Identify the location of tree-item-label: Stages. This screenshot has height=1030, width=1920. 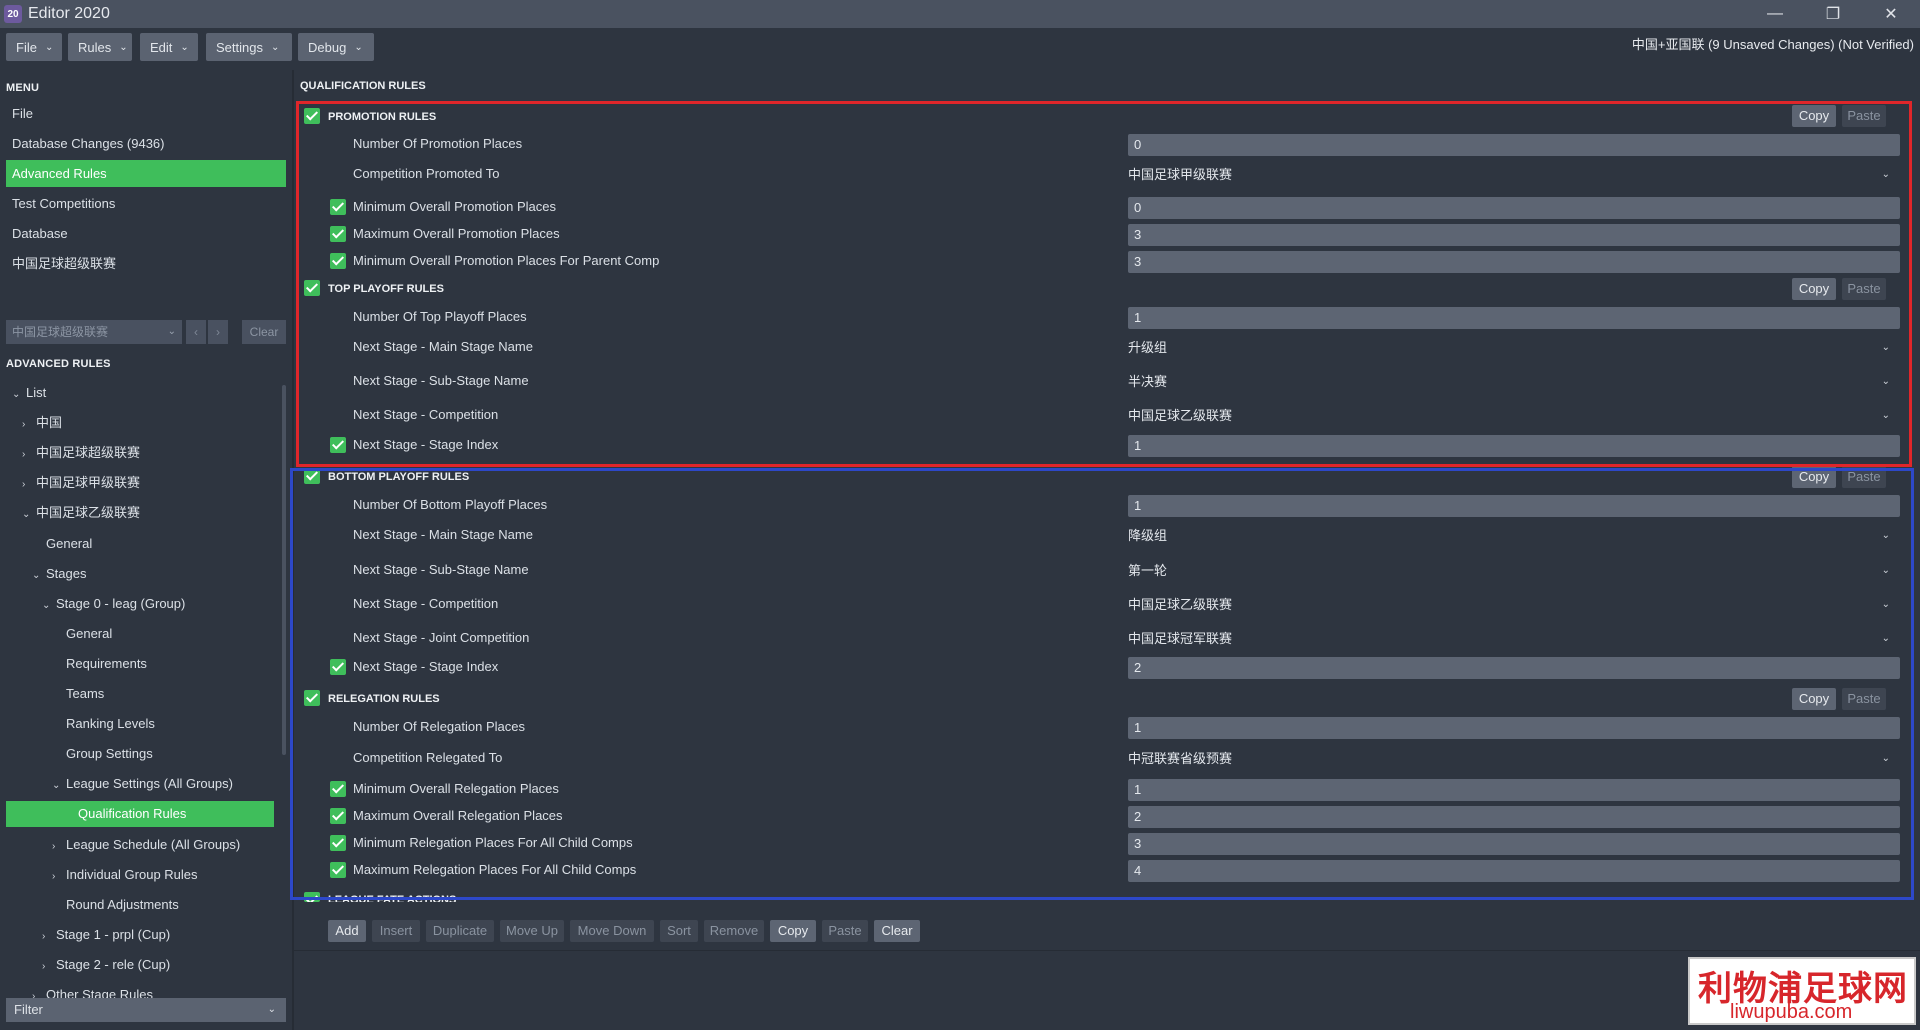
(66, 573).